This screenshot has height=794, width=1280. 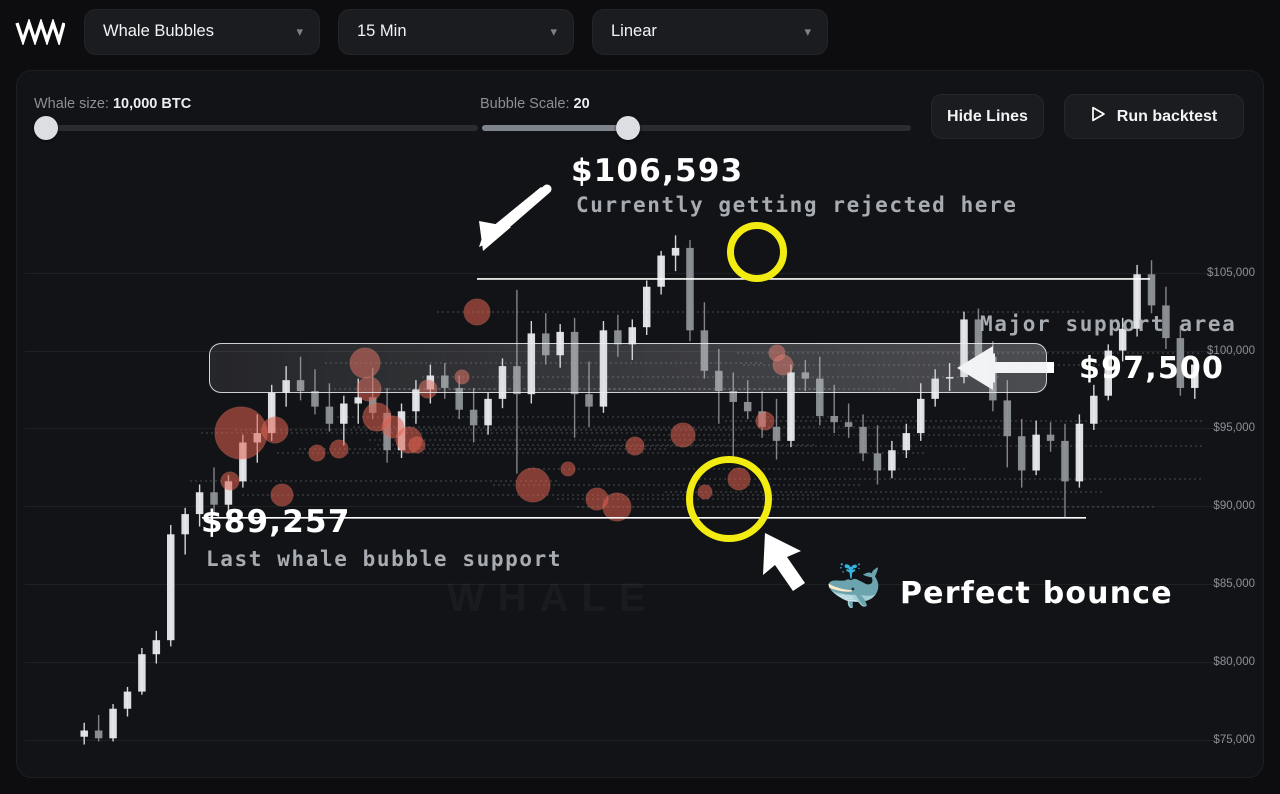 I want to click on mode-select: Whale Bubbles ▾, so click(x=202, y=31).